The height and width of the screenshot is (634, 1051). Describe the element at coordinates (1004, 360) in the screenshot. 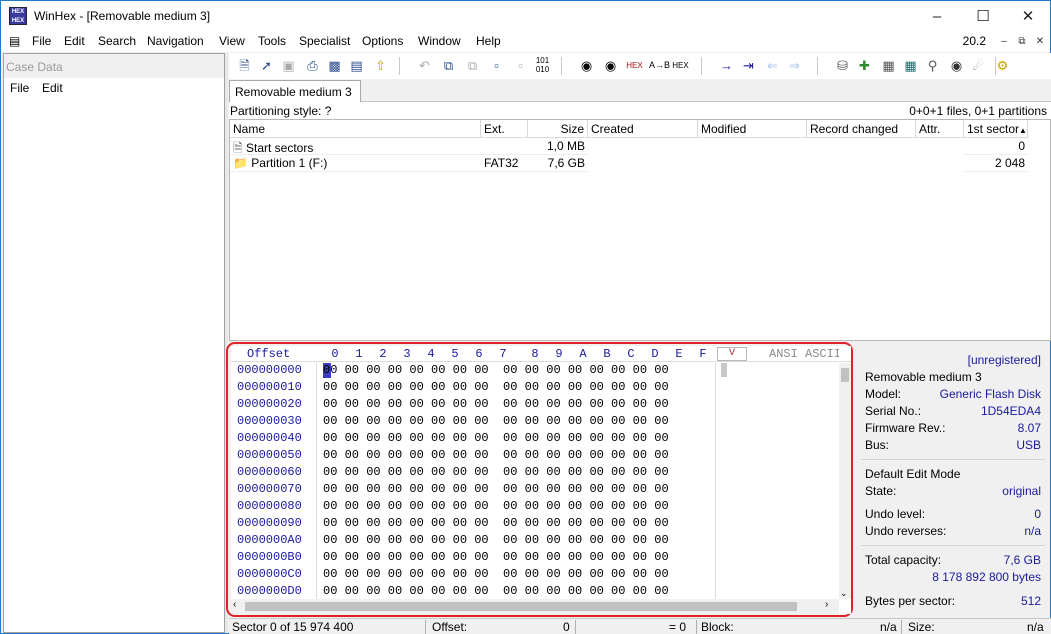

I see `registration-status: [unregistered]` at that location.